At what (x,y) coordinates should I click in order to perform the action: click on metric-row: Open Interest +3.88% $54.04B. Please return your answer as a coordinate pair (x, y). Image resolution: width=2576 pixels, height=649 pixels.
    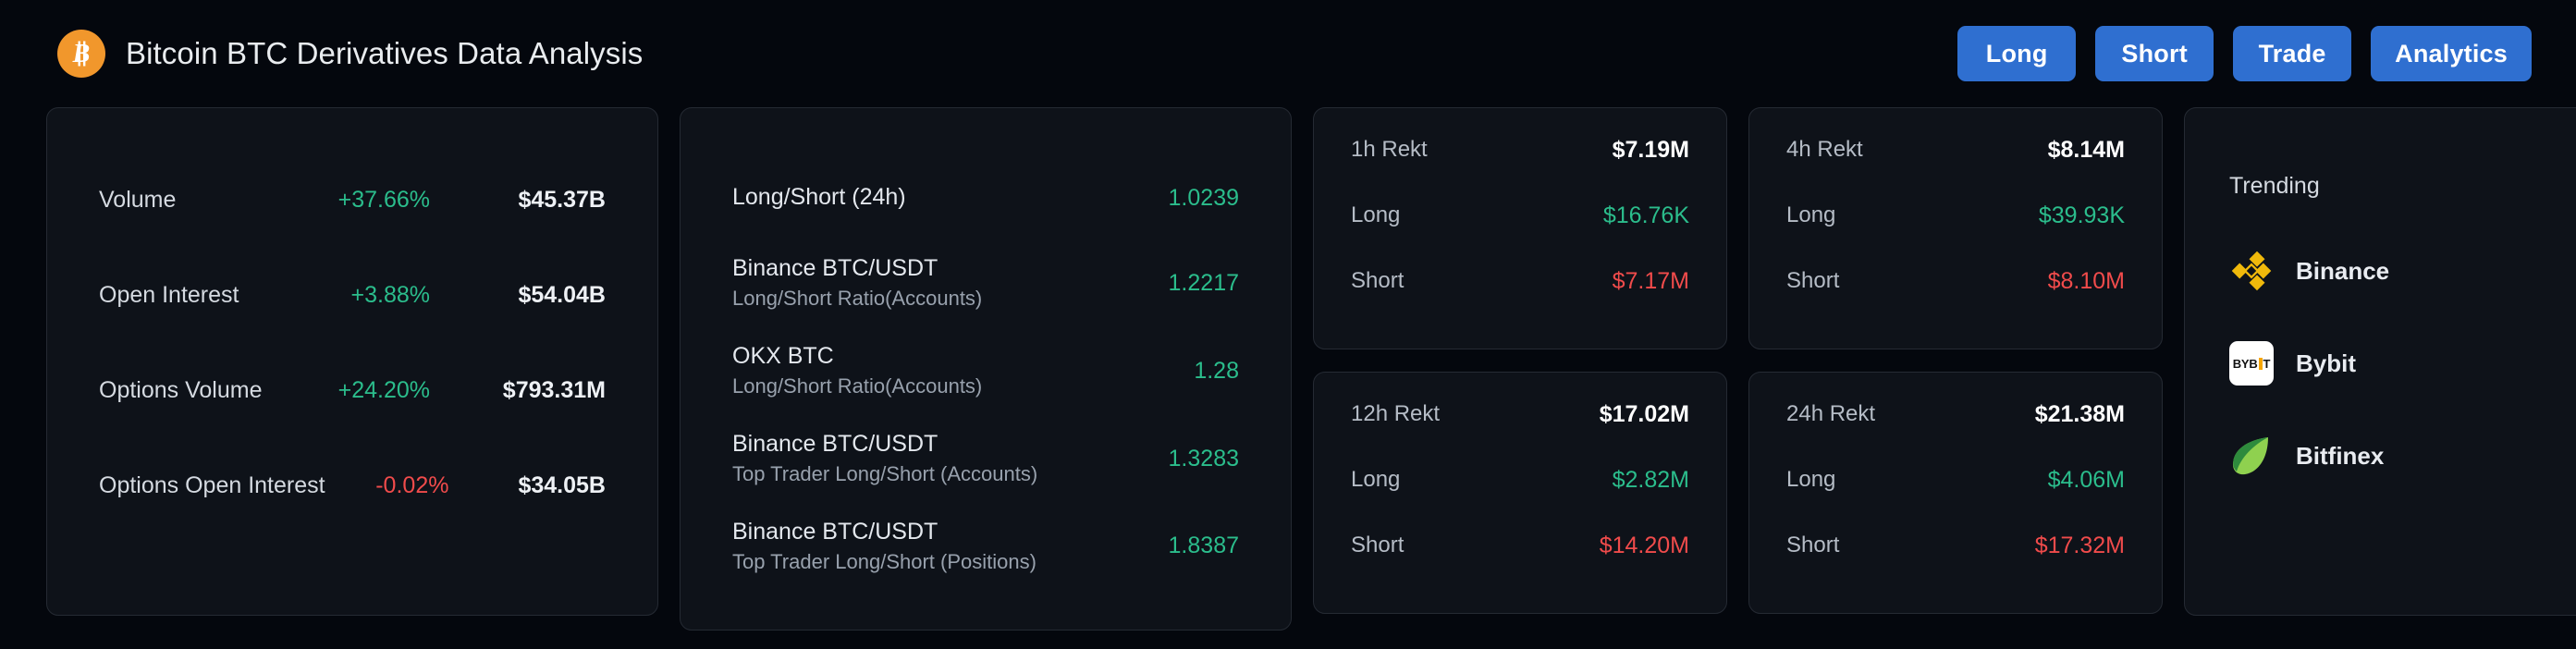
    Looking at the image, I should click on (352, 295).